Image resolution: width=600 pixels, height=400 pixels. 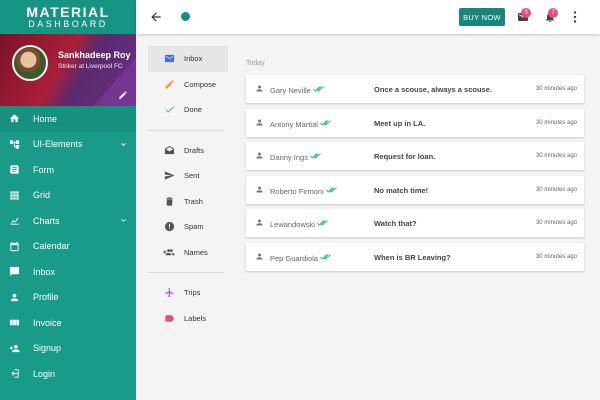 I want to click on folder-spam: Spam, so click(x=188, y=227).